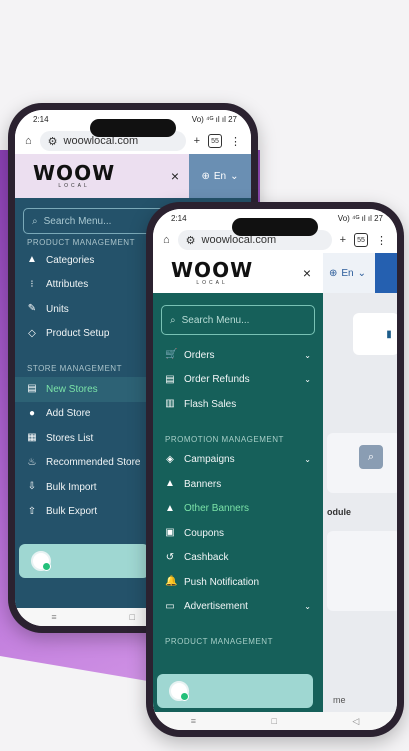  What do you see at coordinates (360, 502) in the screenshot?
I see `content-cards: ▮ ⌕ odule me` at bounding box center [360, 502].